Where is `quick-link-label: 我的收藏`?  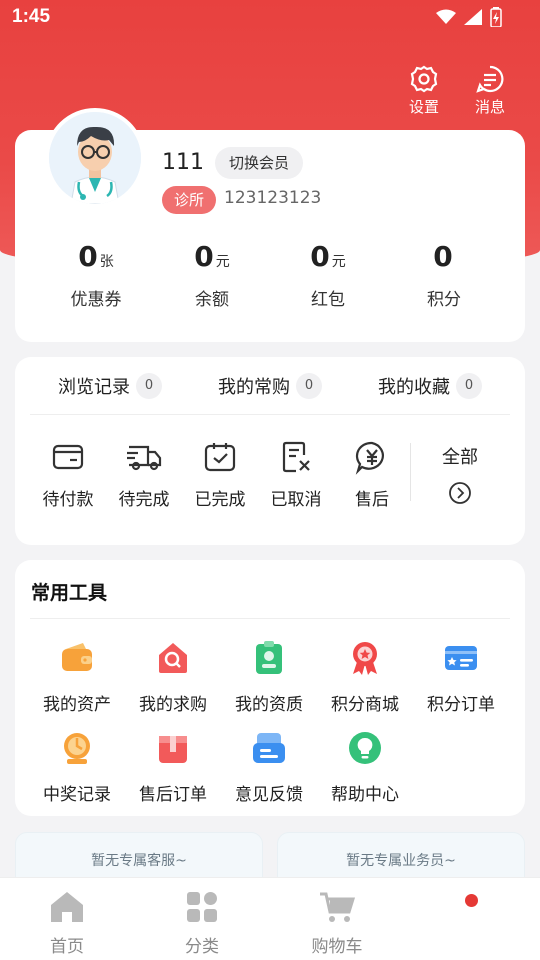 quick-link-label: 我的收藏 is located at coordinates (414, 387).